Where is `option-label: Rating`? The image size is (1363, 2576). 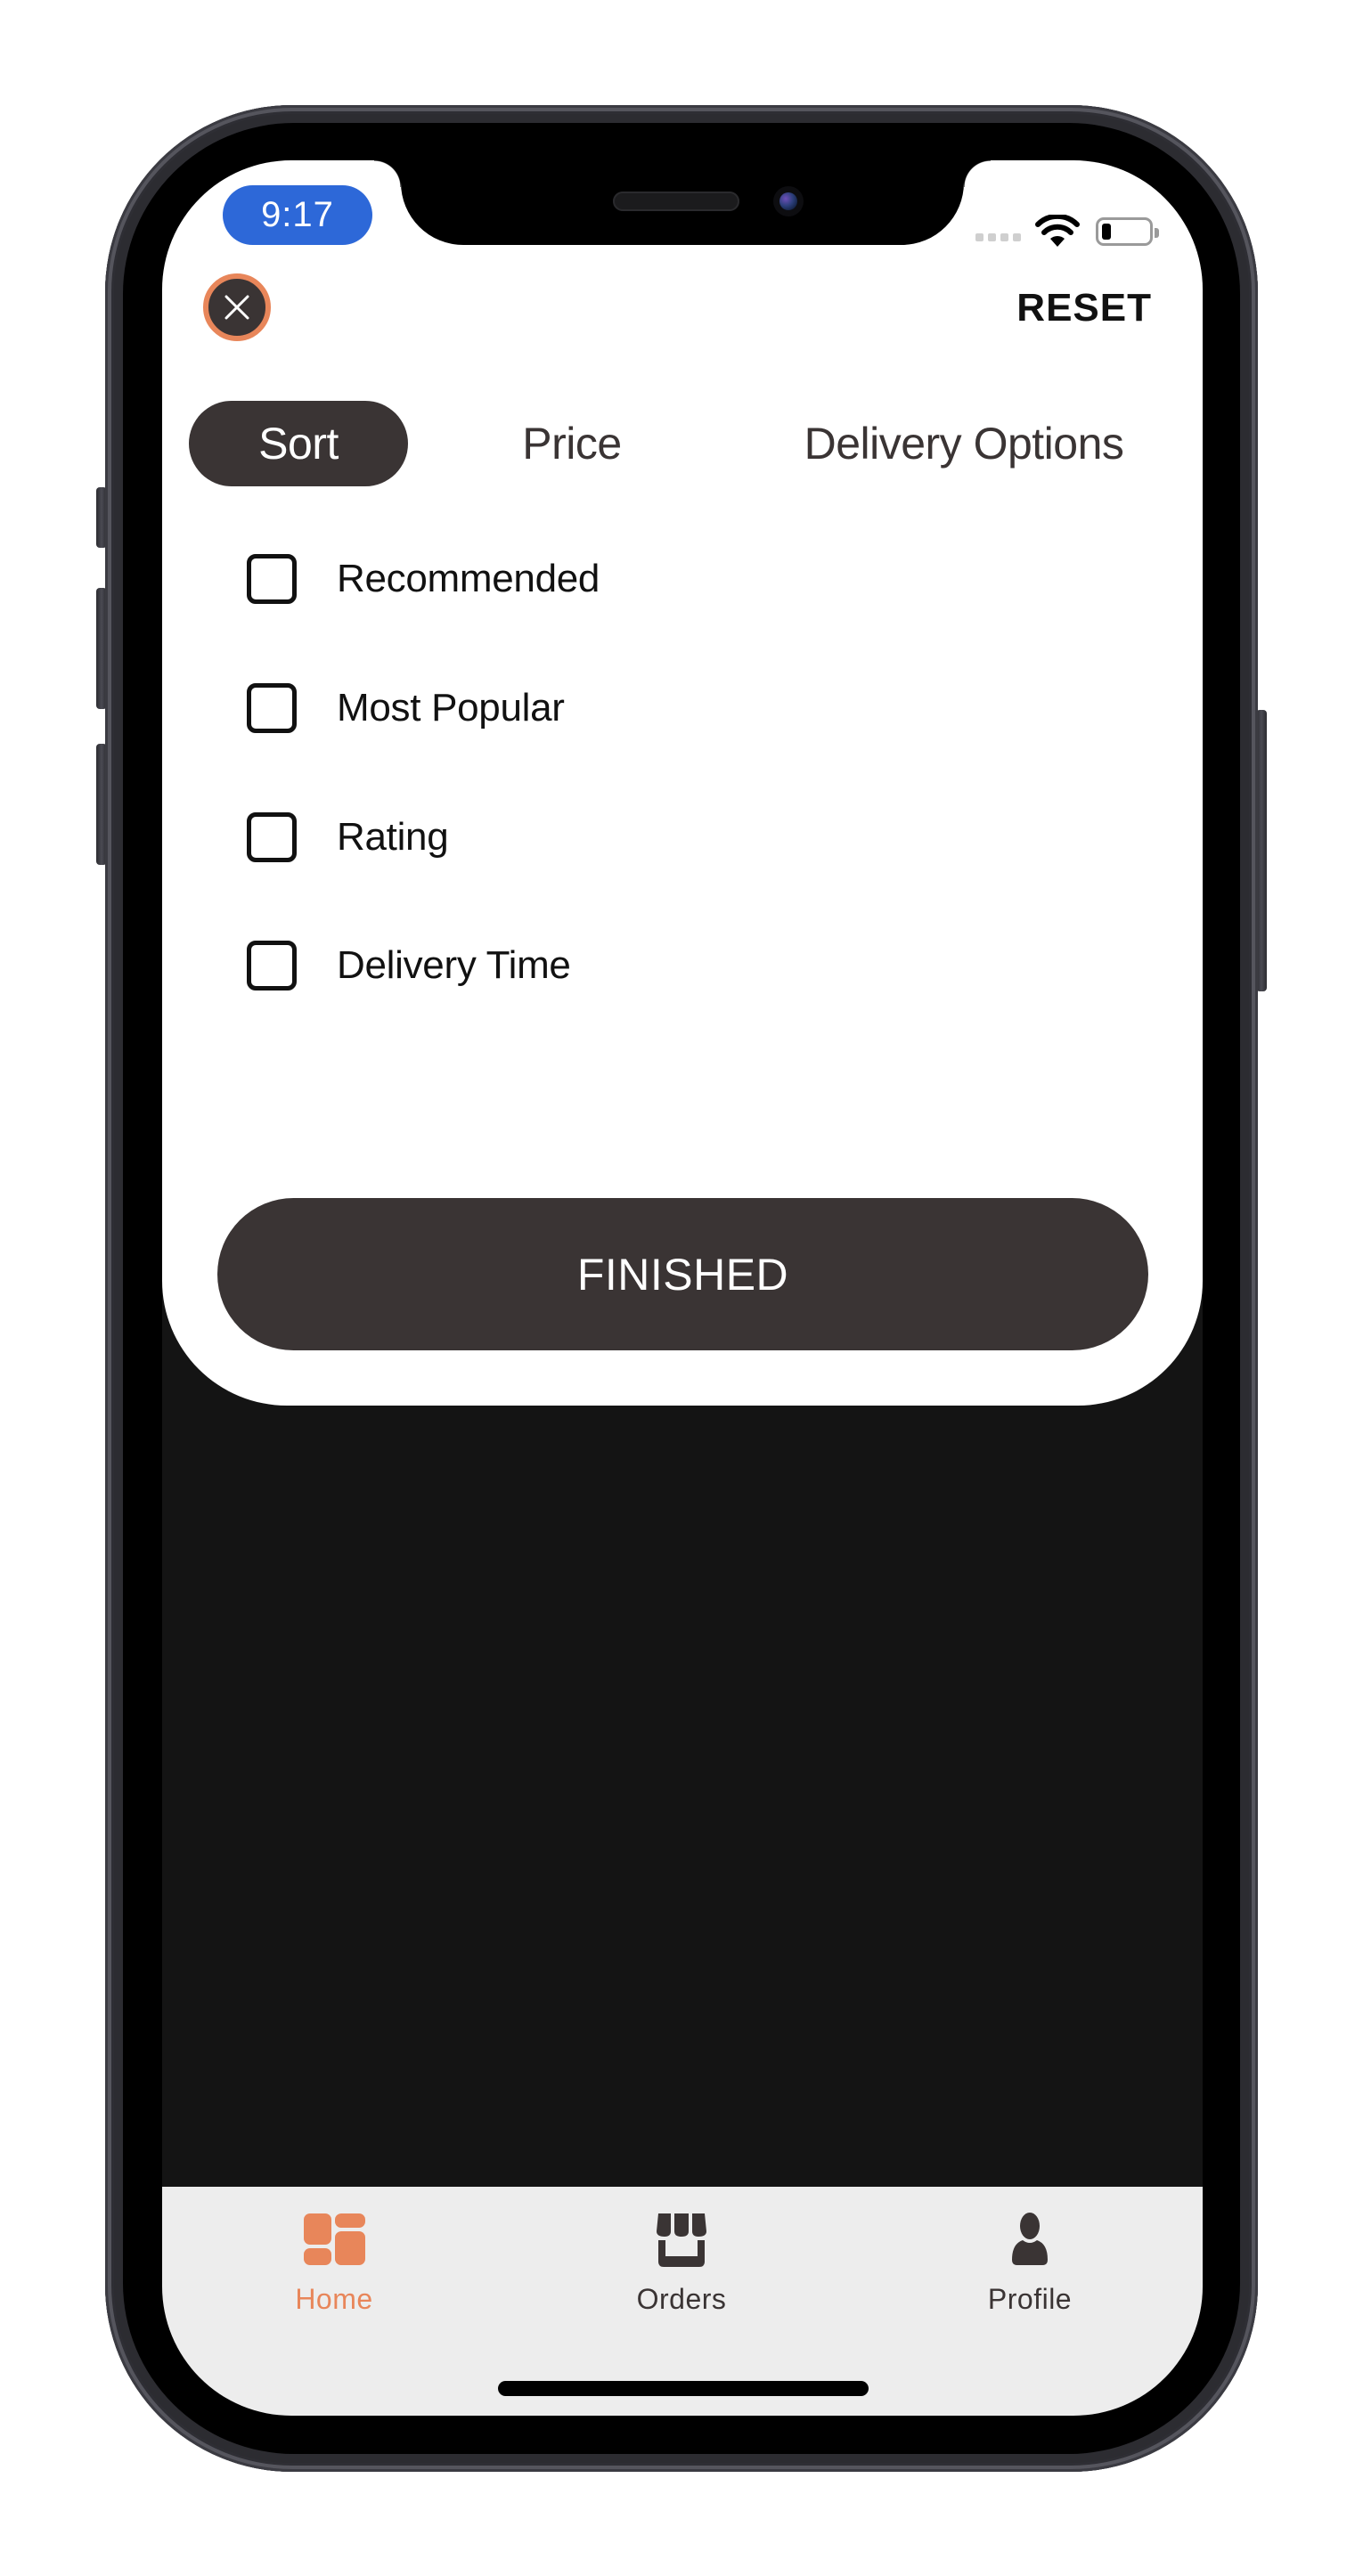 option-label: Rating is located at coordinates (393, 837).